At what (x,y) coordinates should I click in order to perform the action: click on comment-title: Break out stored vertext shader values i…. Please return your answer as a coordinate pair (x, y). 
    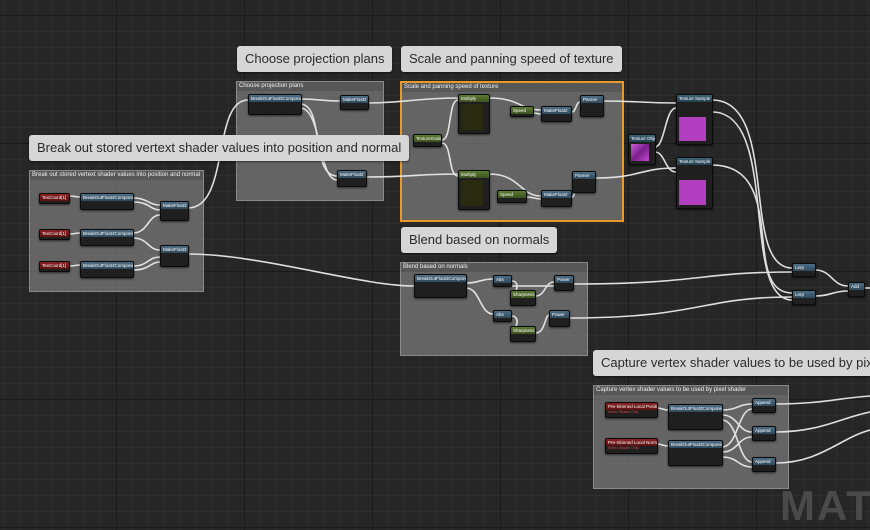
    Looking at the image, I should click on (116, 175).